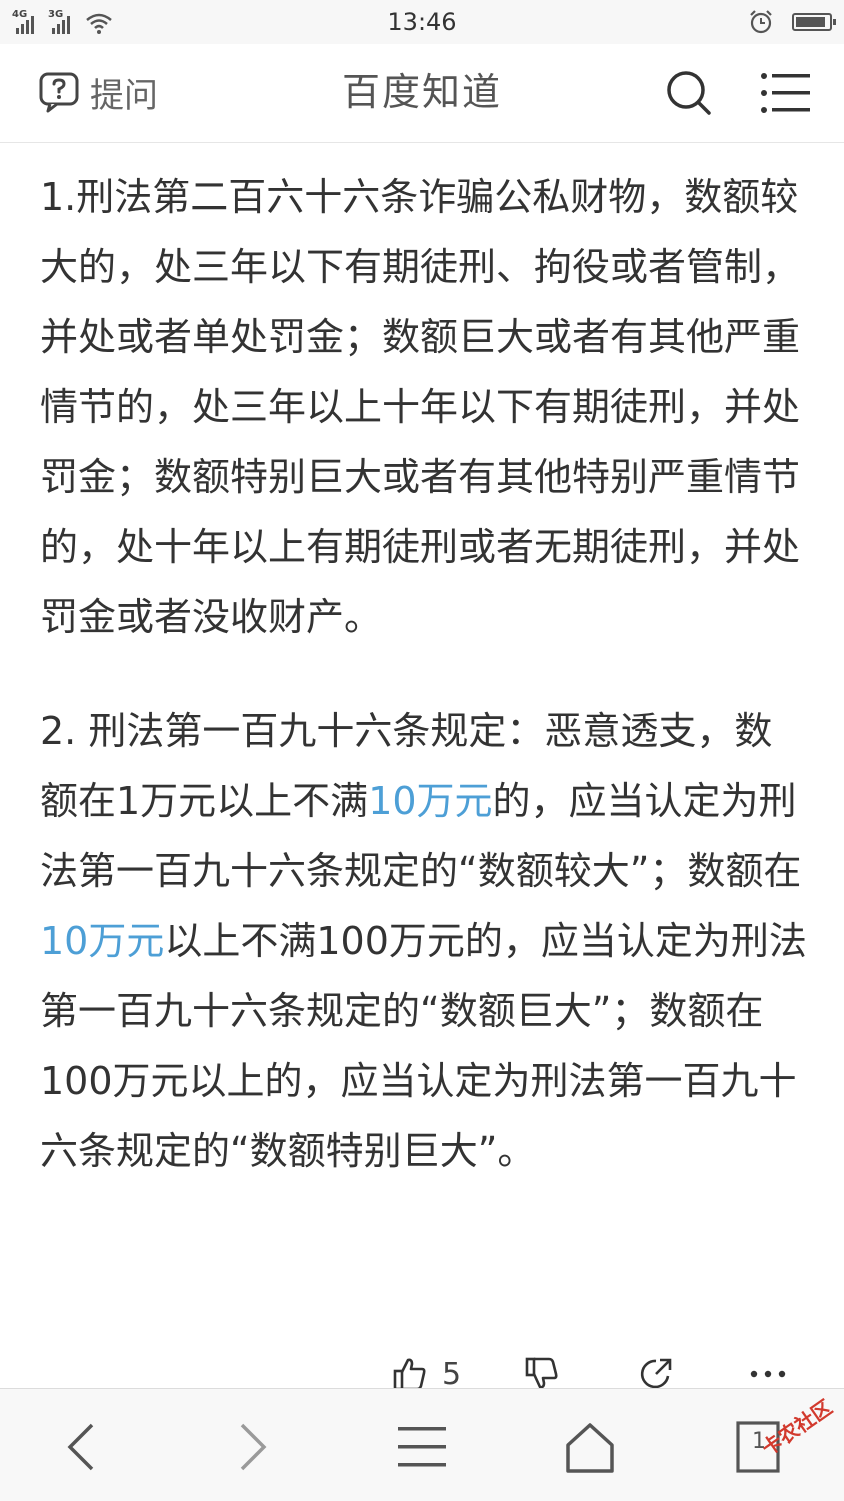 The height and width of the screenshot is (1501, 844). I want to click on like-count: 5, so click(452, 1374).